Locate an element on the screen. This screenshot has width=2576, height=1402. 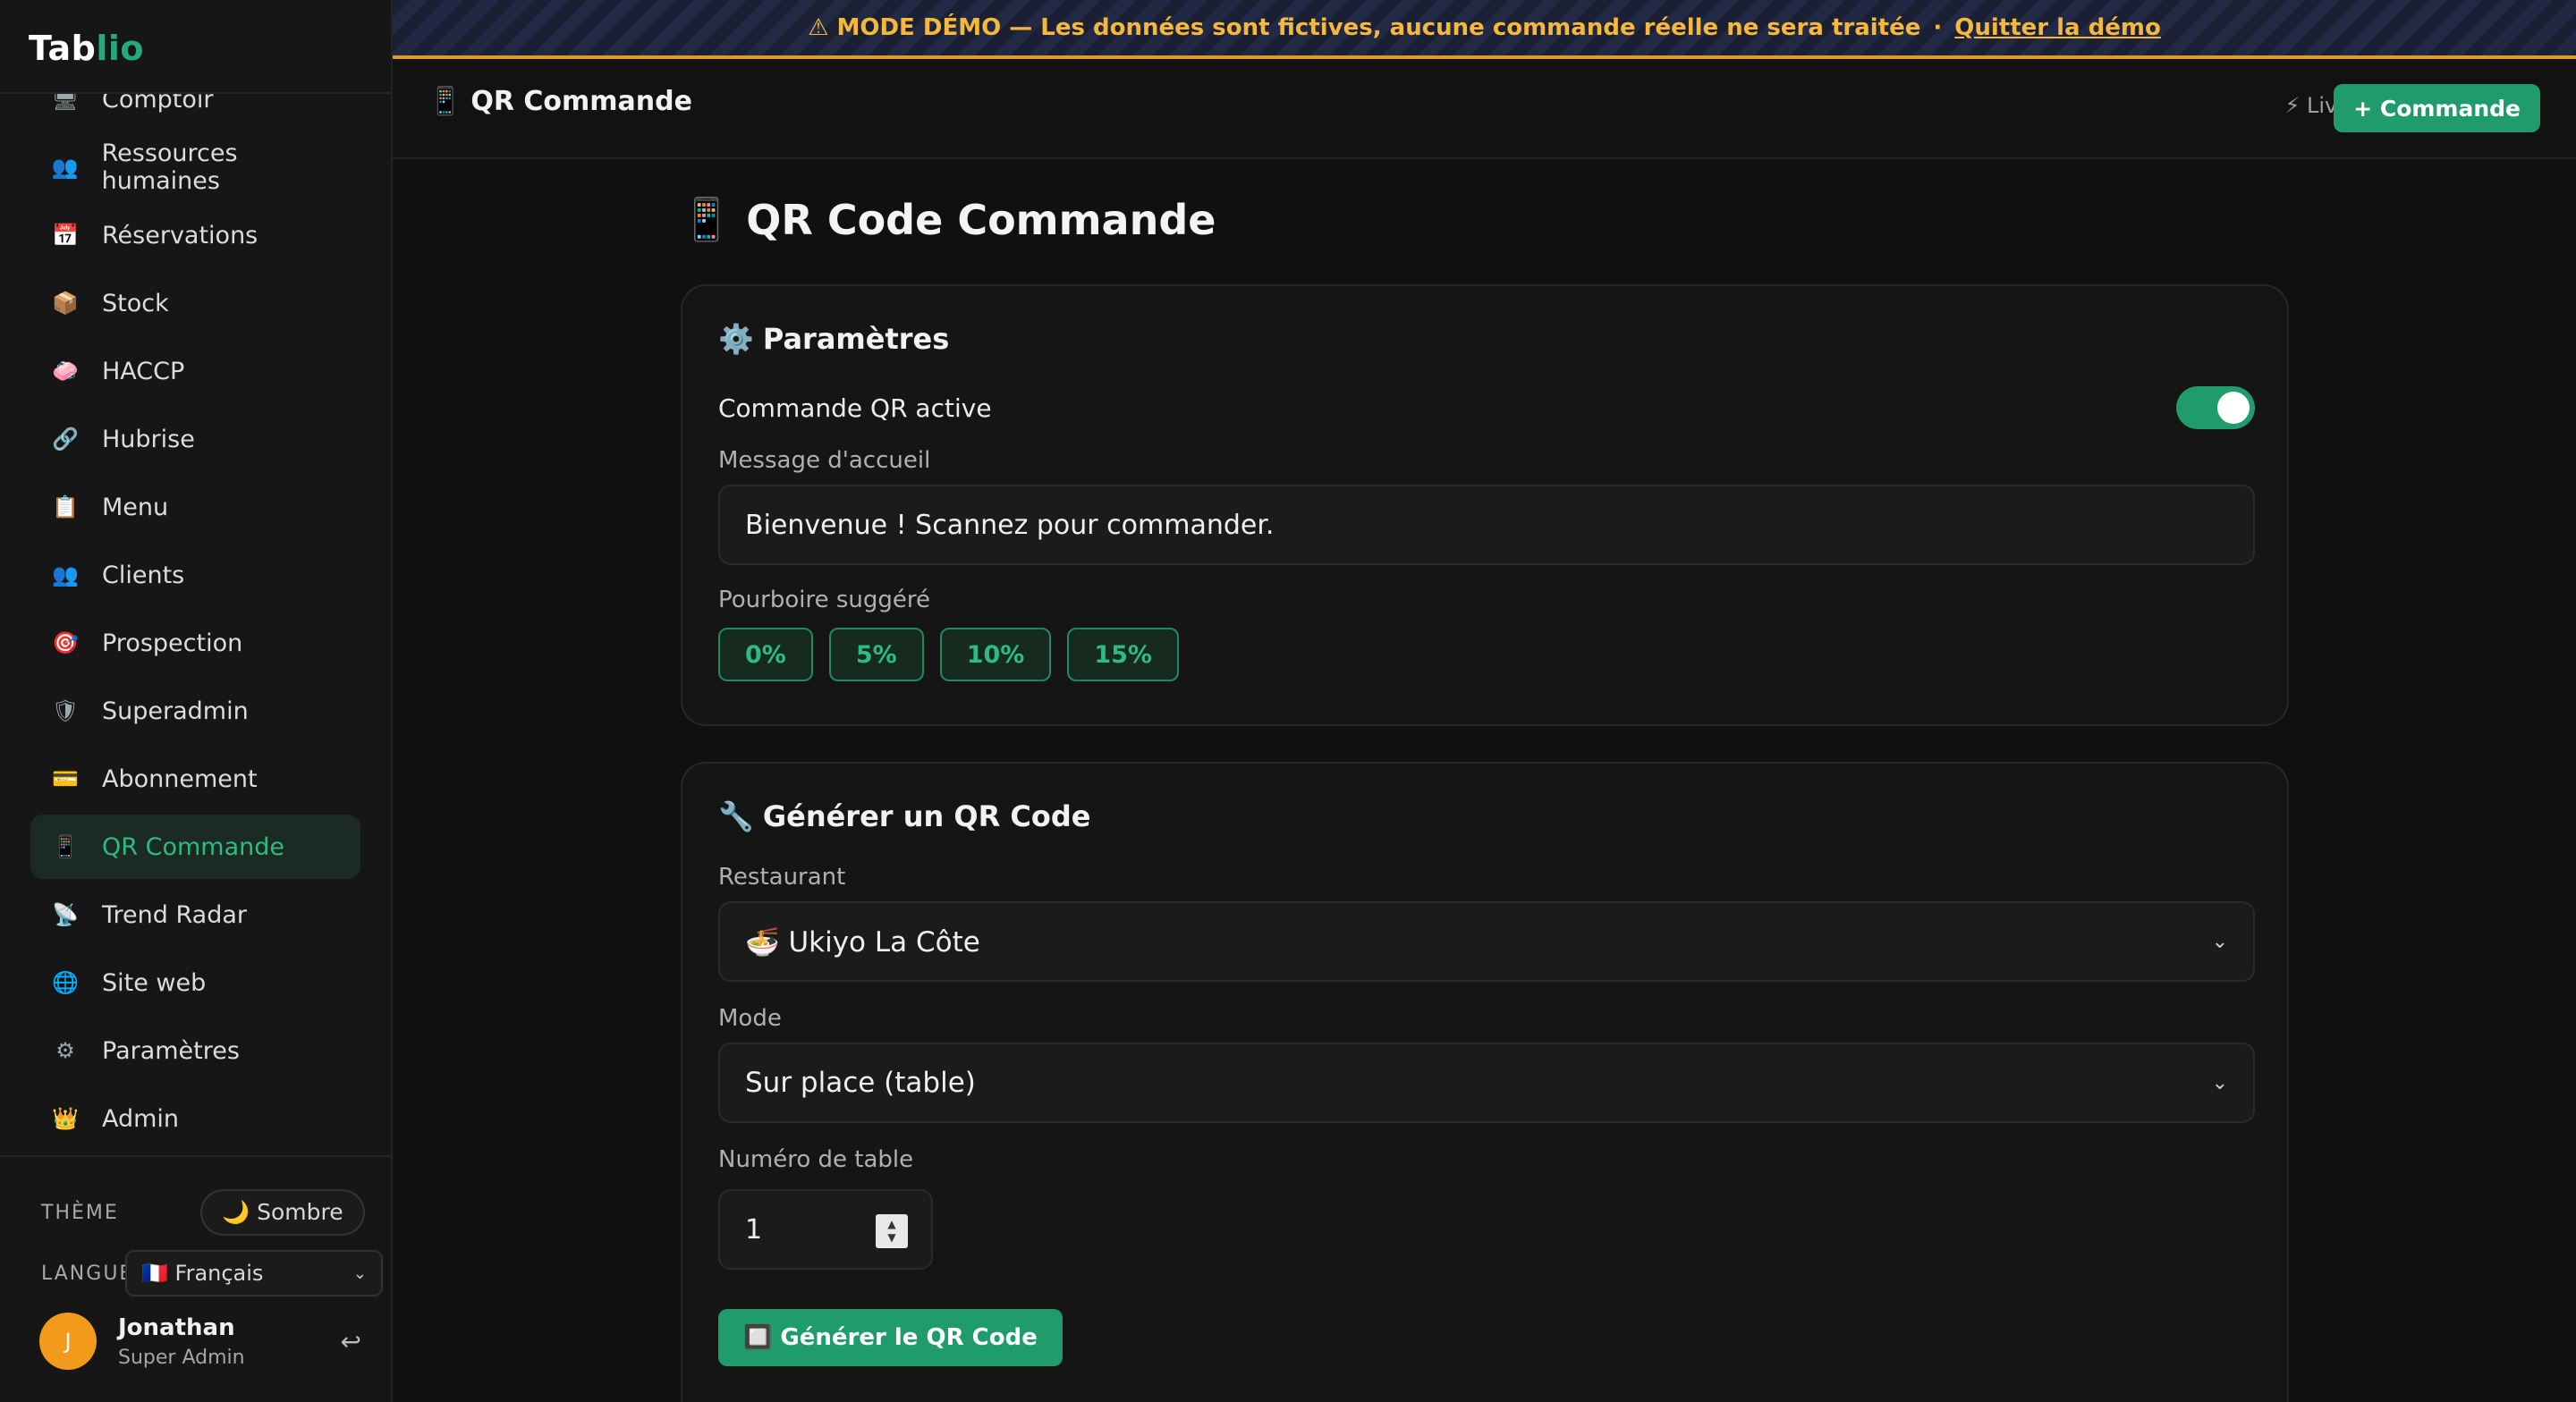
user-info: Jonathan Super Admin is located at coordinates (229, 1341).